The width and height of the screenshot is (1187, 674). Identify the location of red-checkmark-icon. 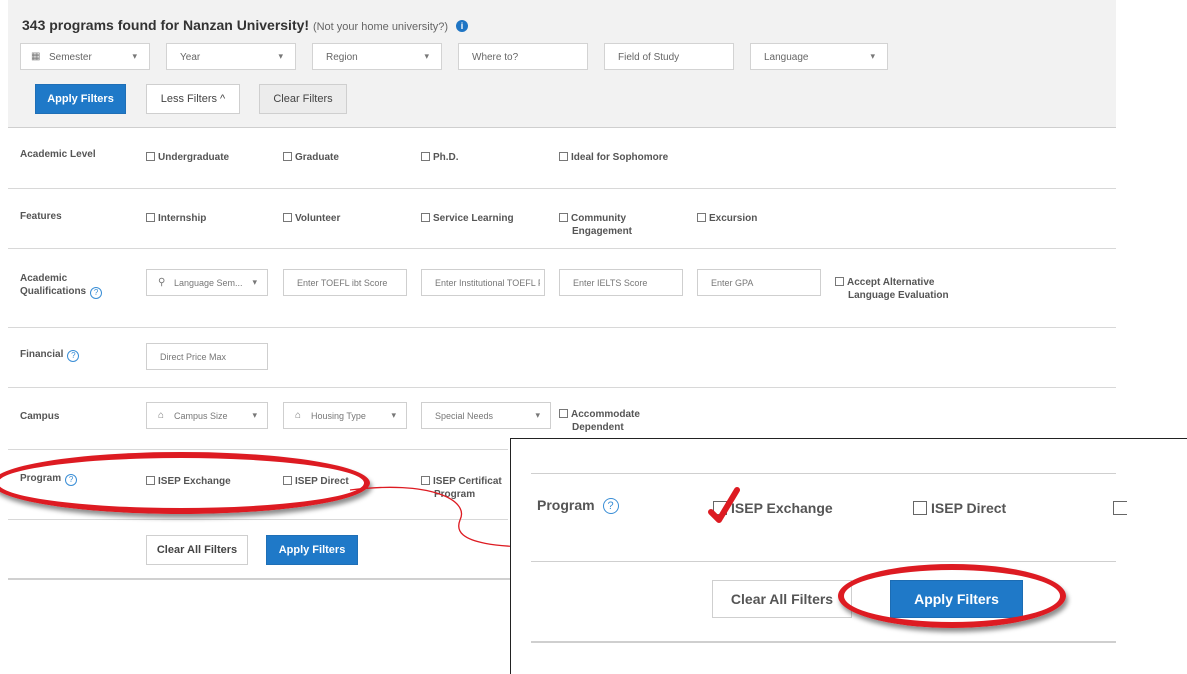
(724, 505).